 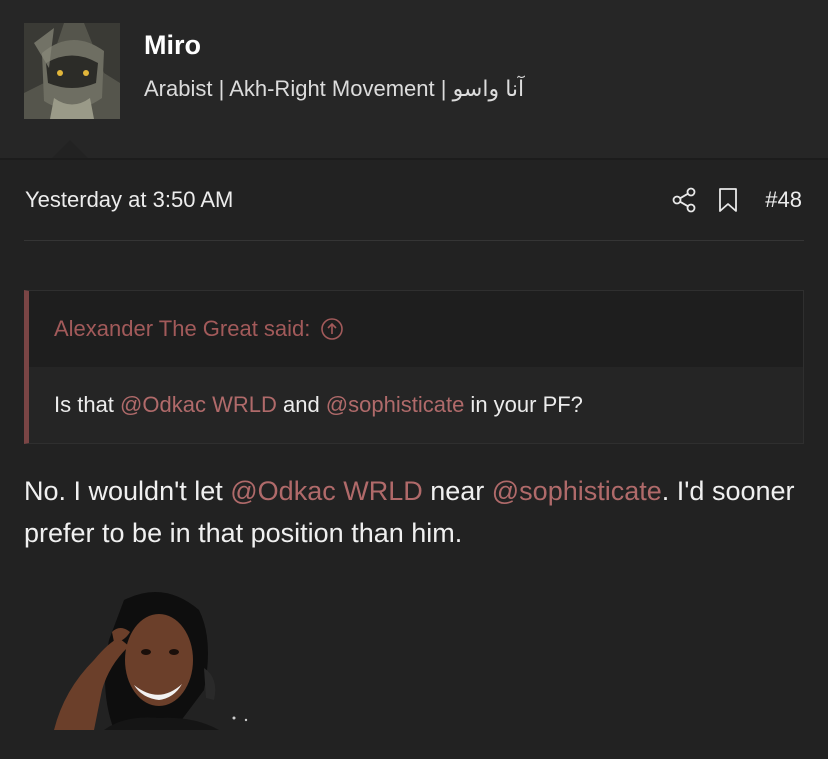 I want to click on post-image, so click(x=144, y=655).